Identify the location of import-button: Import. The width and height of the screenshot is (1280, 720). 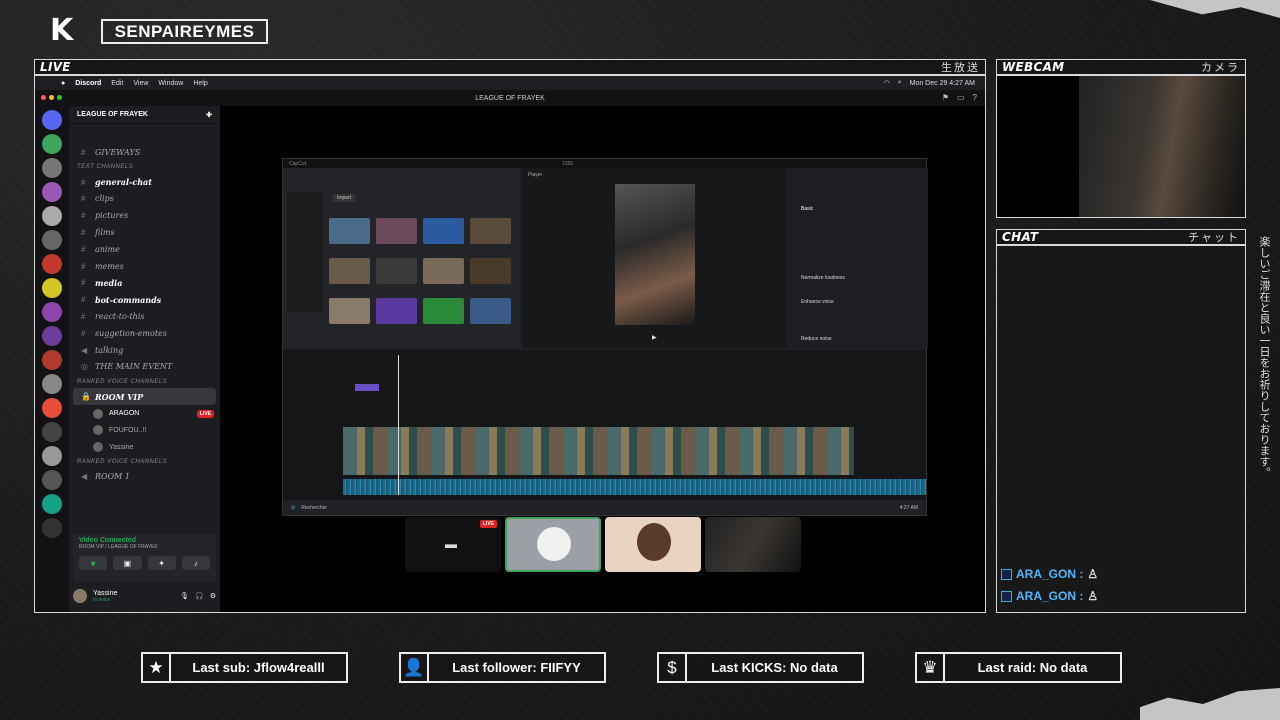
(344, 198).